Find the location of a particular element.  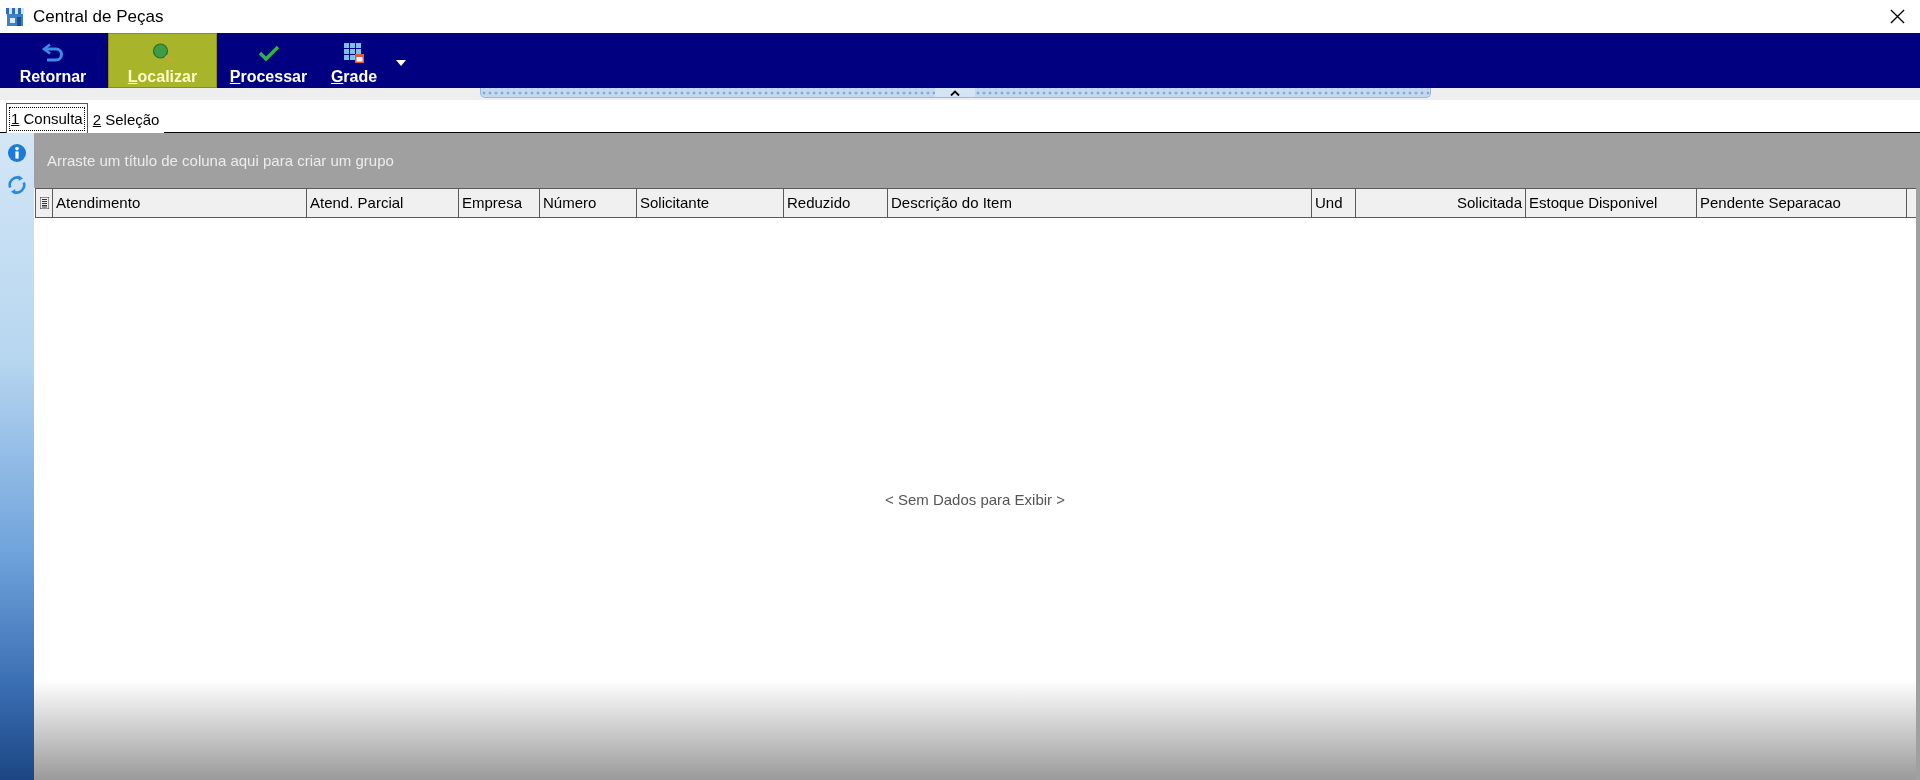

tab: 1 Consulta is located at coordinates (47, 118).